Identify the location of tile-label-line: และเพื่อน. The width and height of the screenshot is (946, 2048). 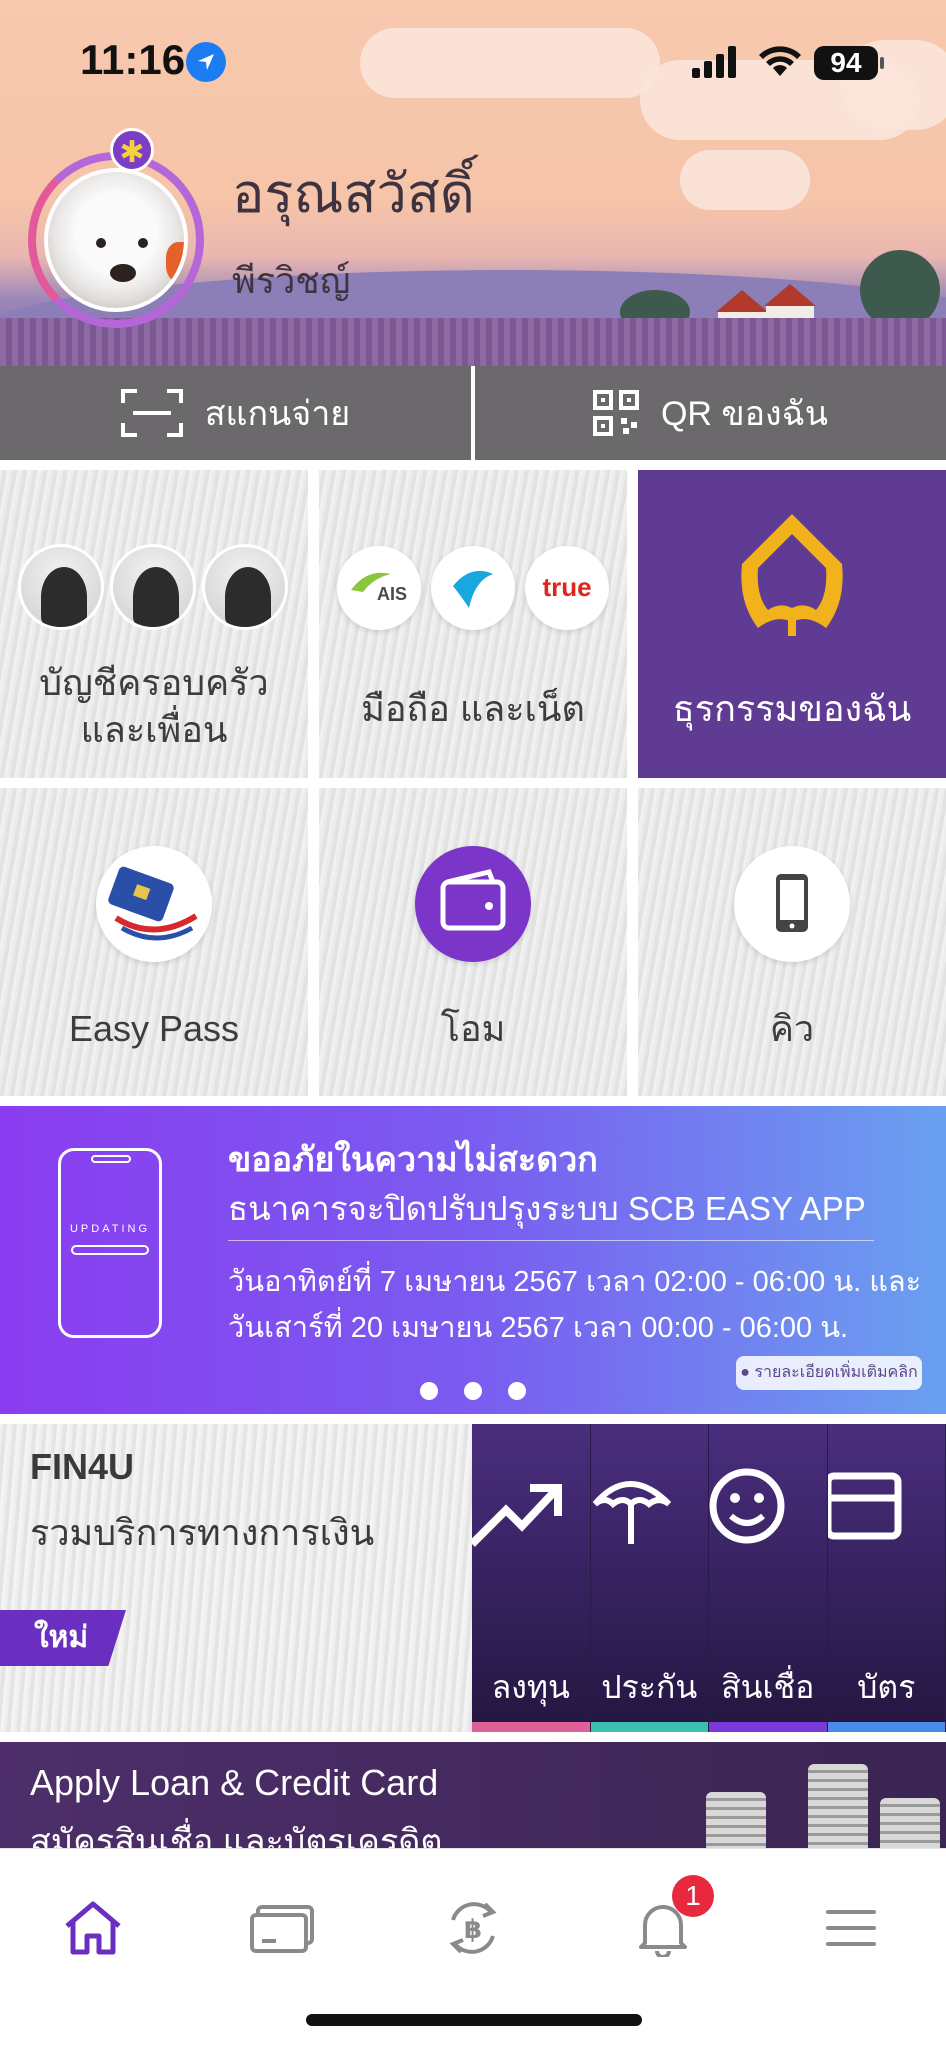
(154, 729).